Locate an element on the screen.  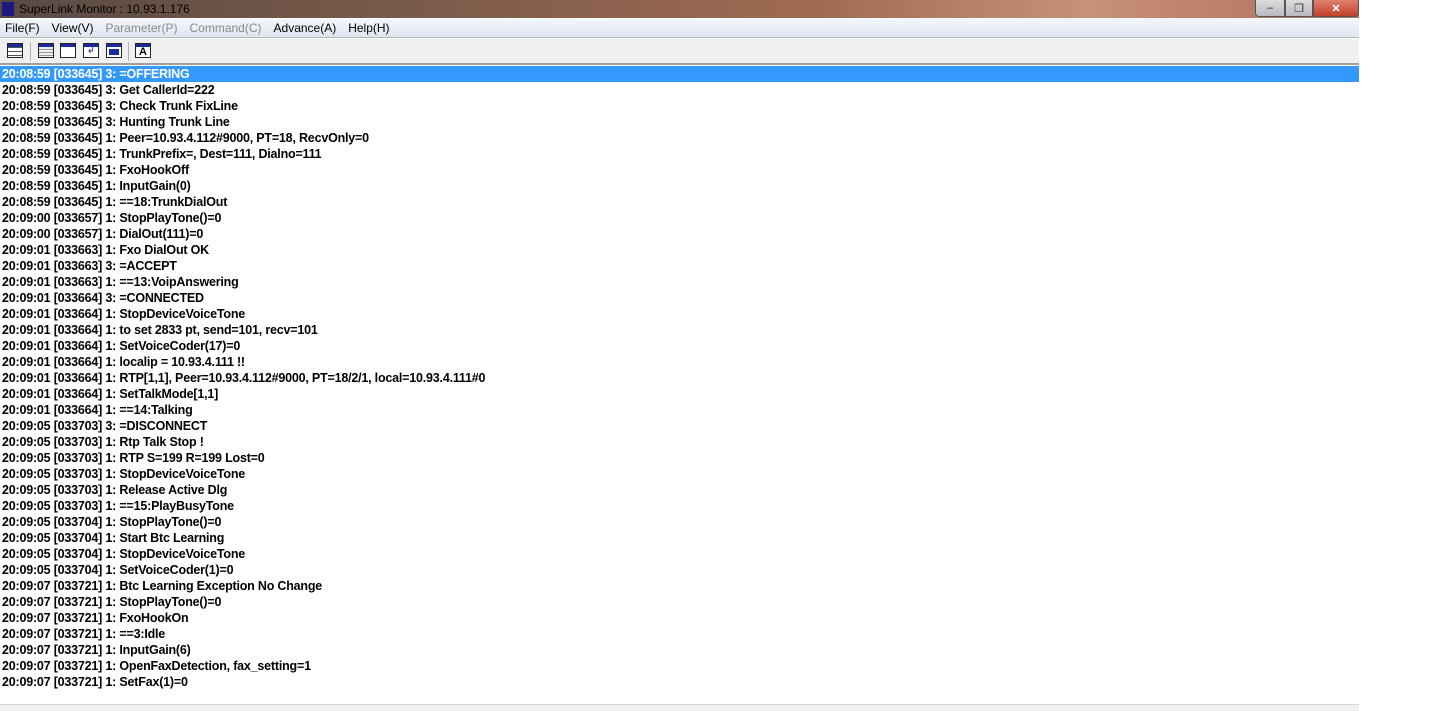
log-line: 20:09:05 [033704] 1: SetVoiceCoder(1)=0 is located at coordinates (679, 570).